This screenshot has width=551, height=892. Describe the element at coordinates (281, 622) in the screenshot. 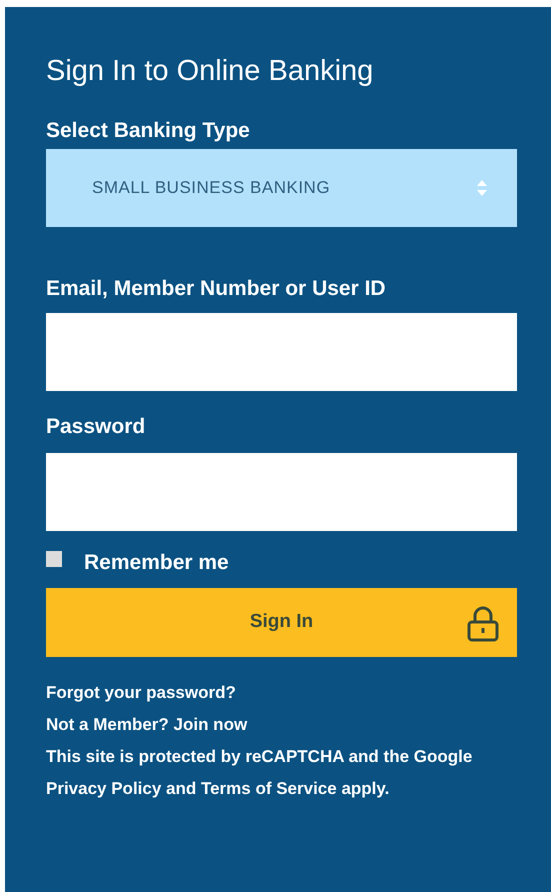

I see `sign-in-button: Sign In` at that location.